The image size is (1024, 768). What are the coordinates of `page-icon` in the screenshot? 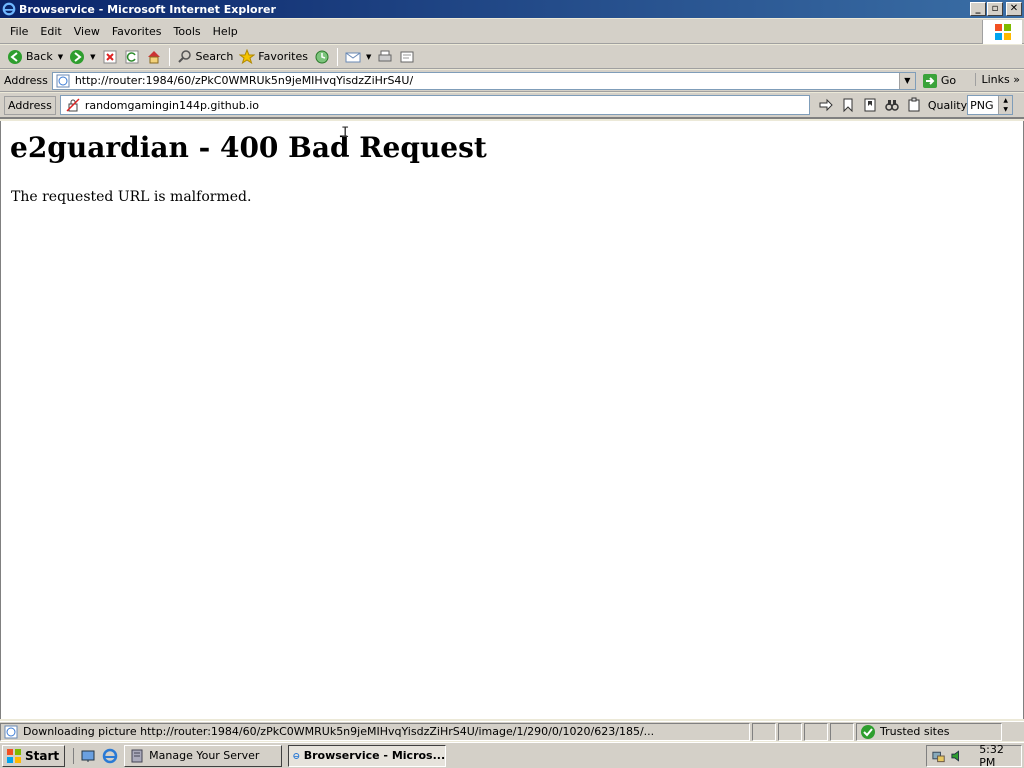 It's located at (63, 80).